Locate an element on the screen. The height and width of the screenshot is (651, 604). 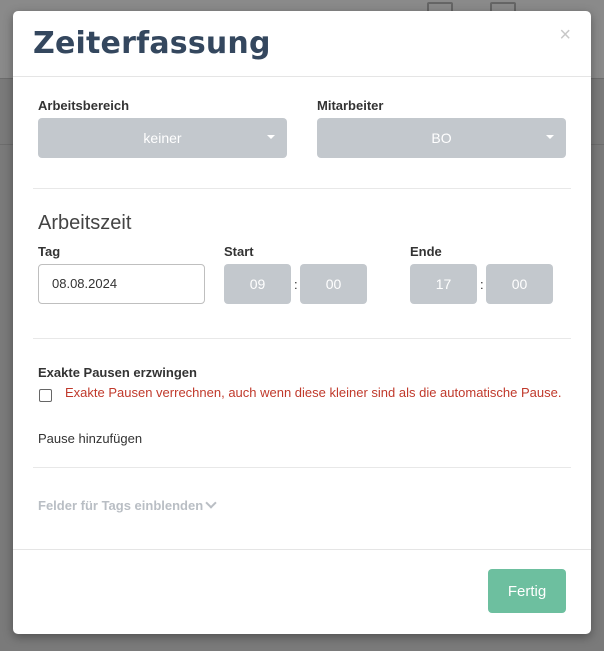
mitarbeiter-value: BO is located at coordinates (441, 138).